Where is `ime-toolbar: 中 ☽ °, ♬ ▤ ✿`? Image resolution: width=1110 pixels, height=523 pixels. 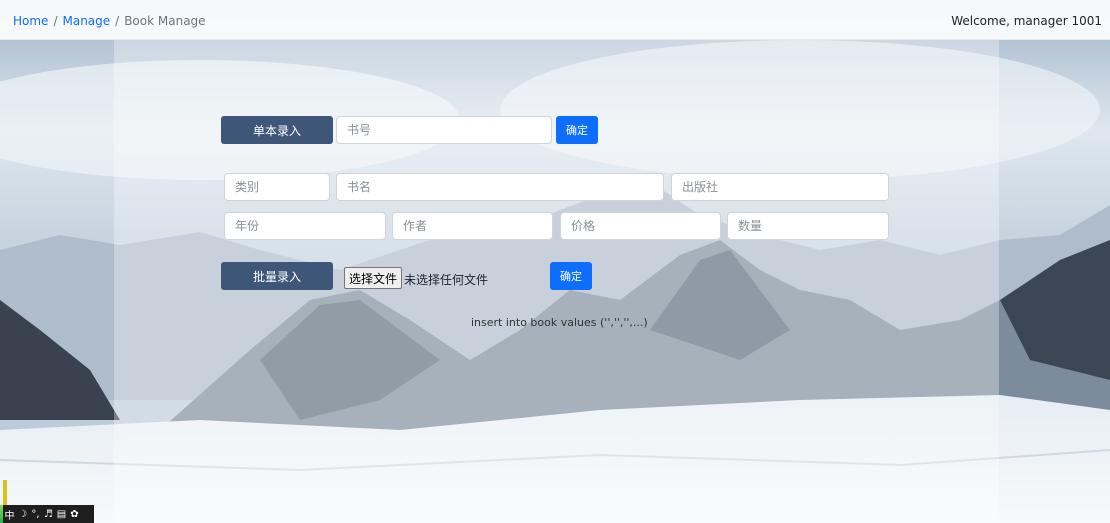
ime-toolbar: 中 ☽ °, ♬ ▤ ✿ is located at coordinates (47, 514).